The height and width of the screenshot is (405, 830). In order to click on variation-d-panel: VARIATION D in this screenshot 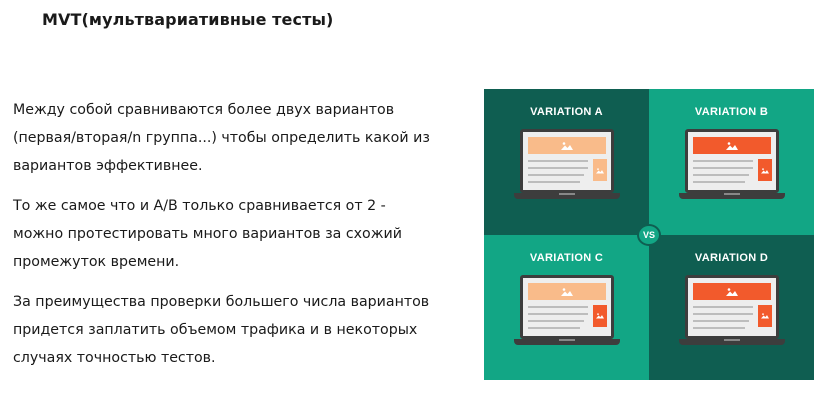, I will do `click(731, 307)`.